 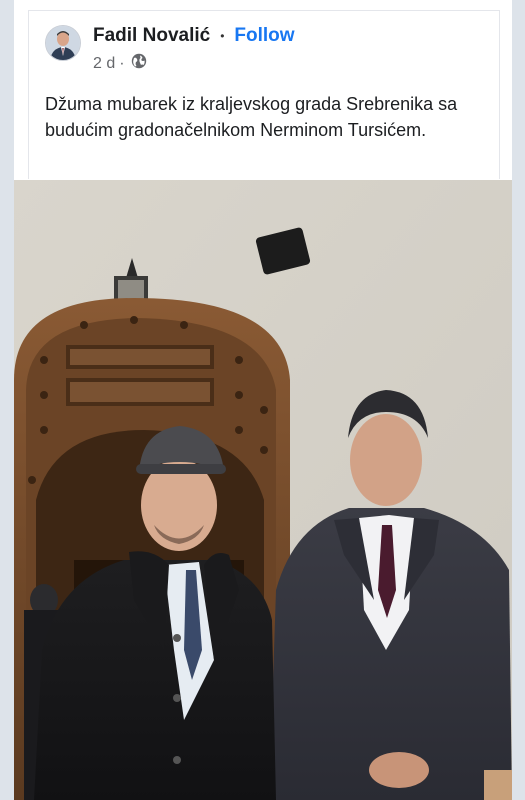 I want to click on time-row: 2 d ·, so click(x=194, y=63).